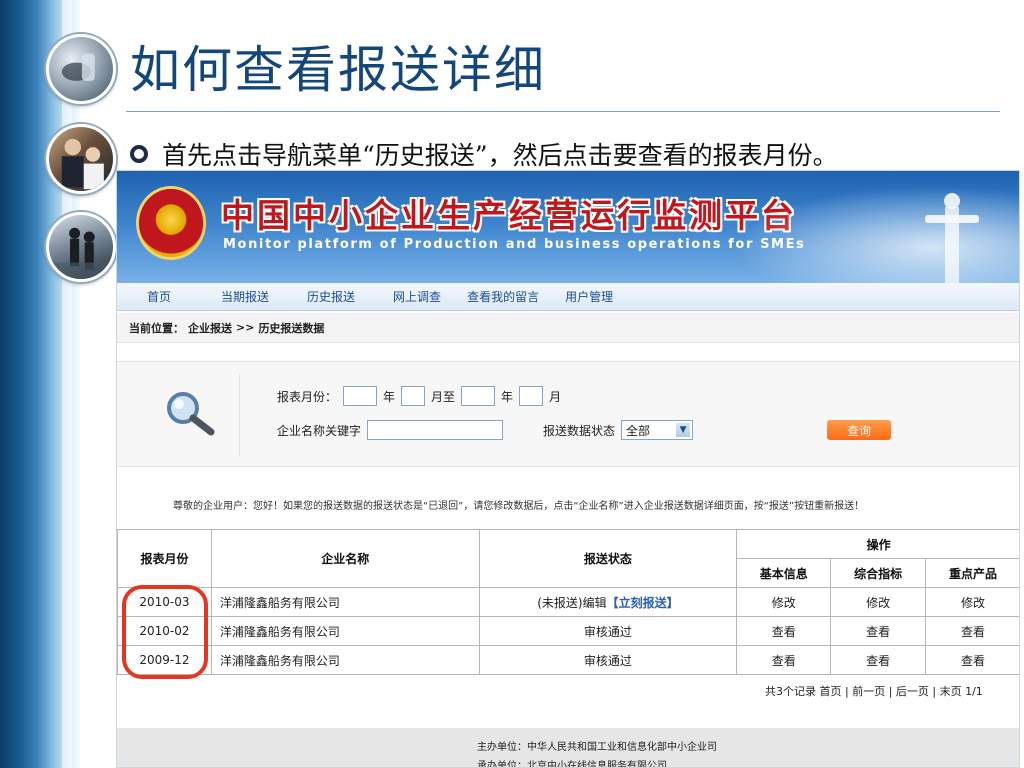 Image resolution: width=1024 pixels, height=768 pixels. What do you see at coordinates (878, 573) in the screenshot?
I see `col-header-indicator: 综合指标` at bounding box center [878, 573].